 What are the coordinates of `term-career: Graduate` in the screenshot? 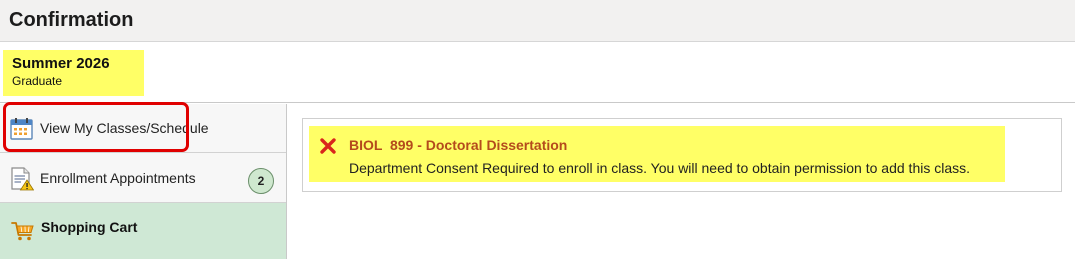 It's located at (37, 81).